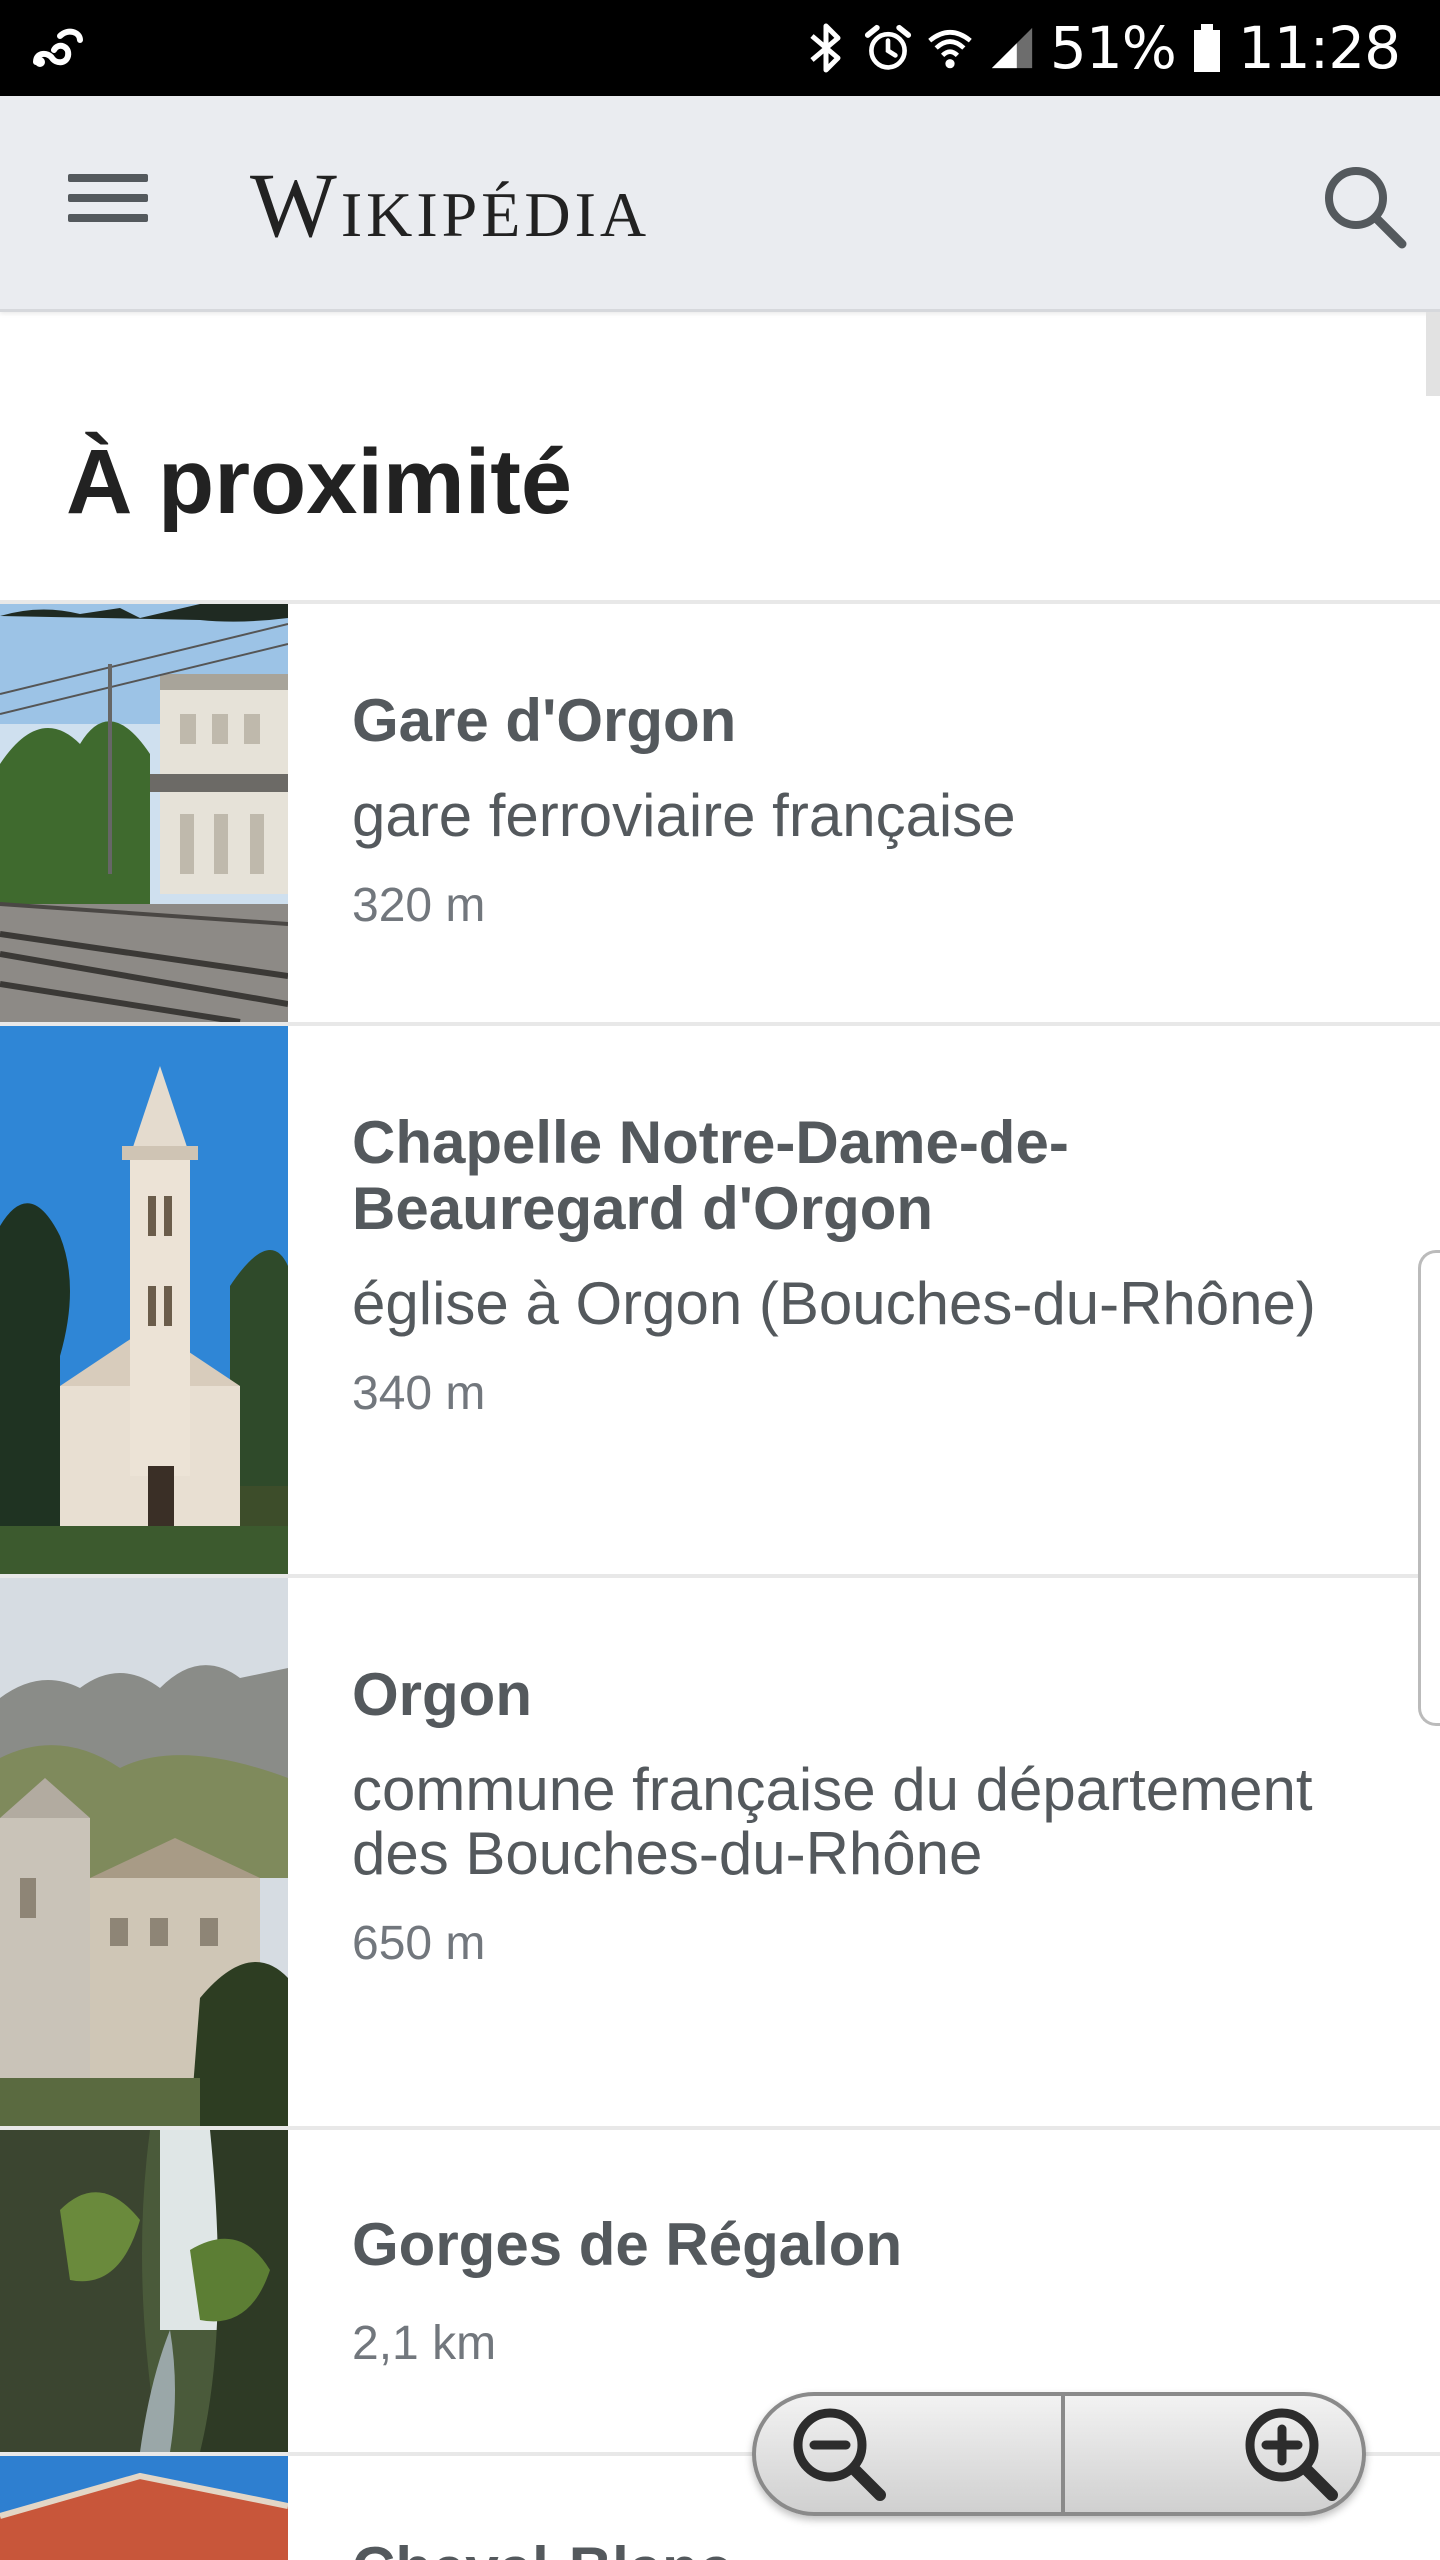 Image resolution: width=1440 pixels, height=2560 pixels. What do you see at coordinates (1012, 48) in the screenshot?
I see `signal-icon` at bounding box center [1012, 48].